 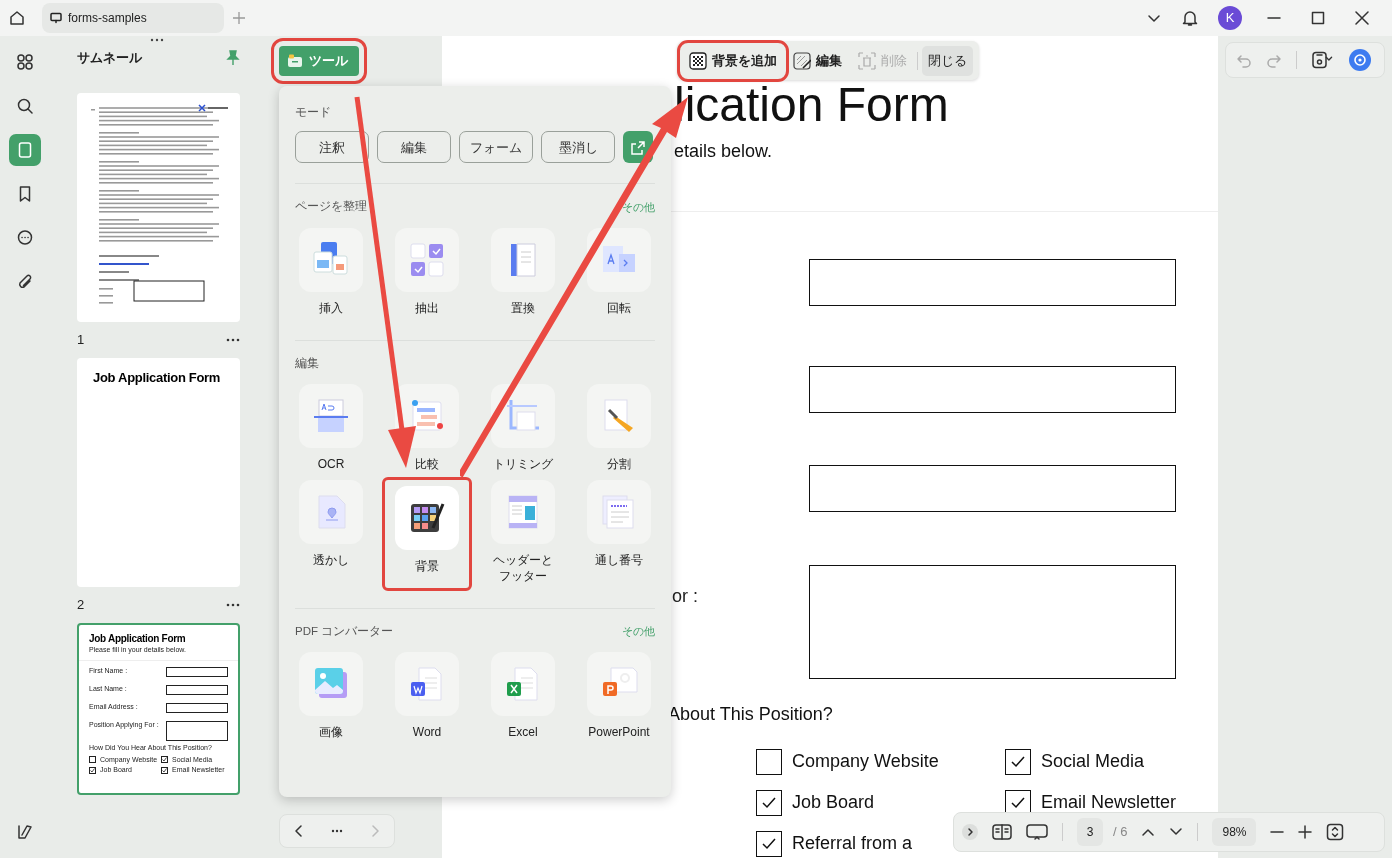 I want to click on tool-button: ヘッダーとフッター, so click(x=523, y=533).